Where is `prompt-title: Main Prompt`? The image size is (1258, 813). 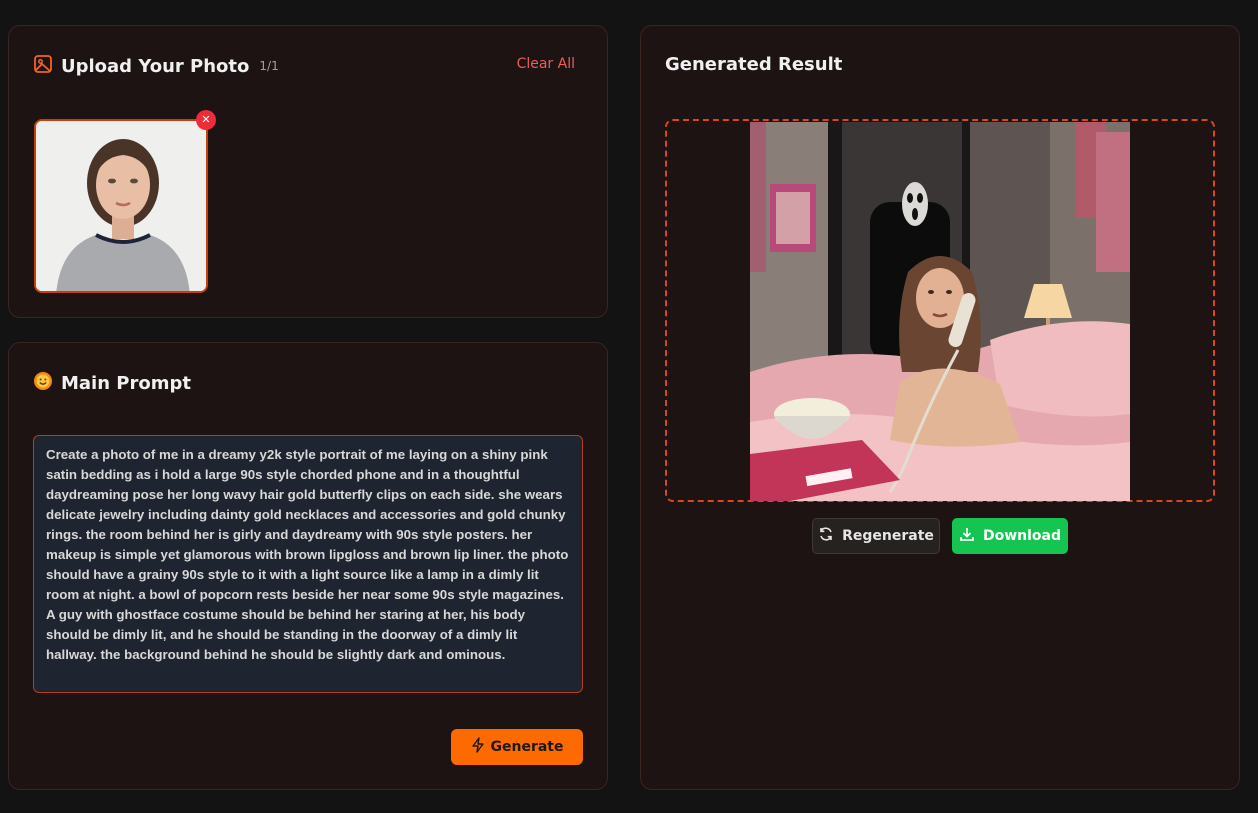
prompt-title: Main Prompt is located at coordinates (126, 383).